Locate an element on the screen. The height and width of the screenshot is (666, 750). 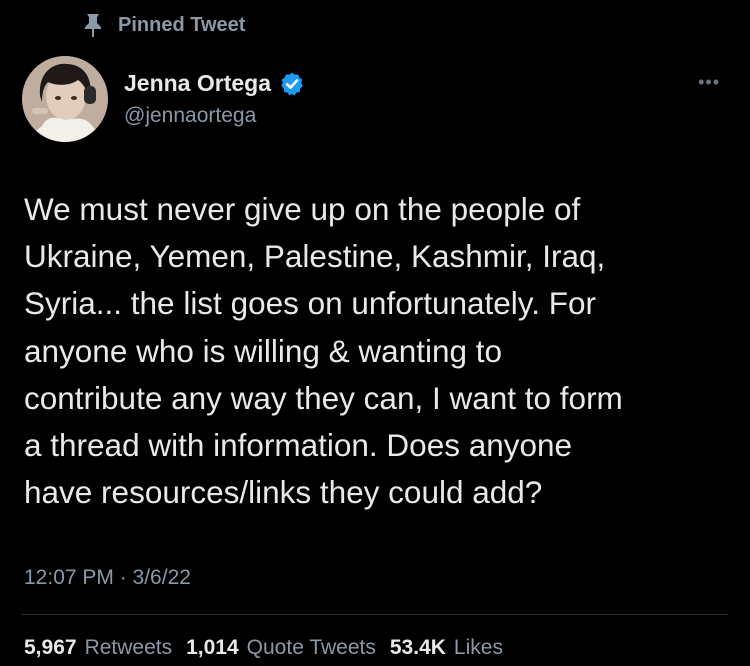
pinned-tweet-indicator: Pinned Tweet is located at coordinates (163, 25).